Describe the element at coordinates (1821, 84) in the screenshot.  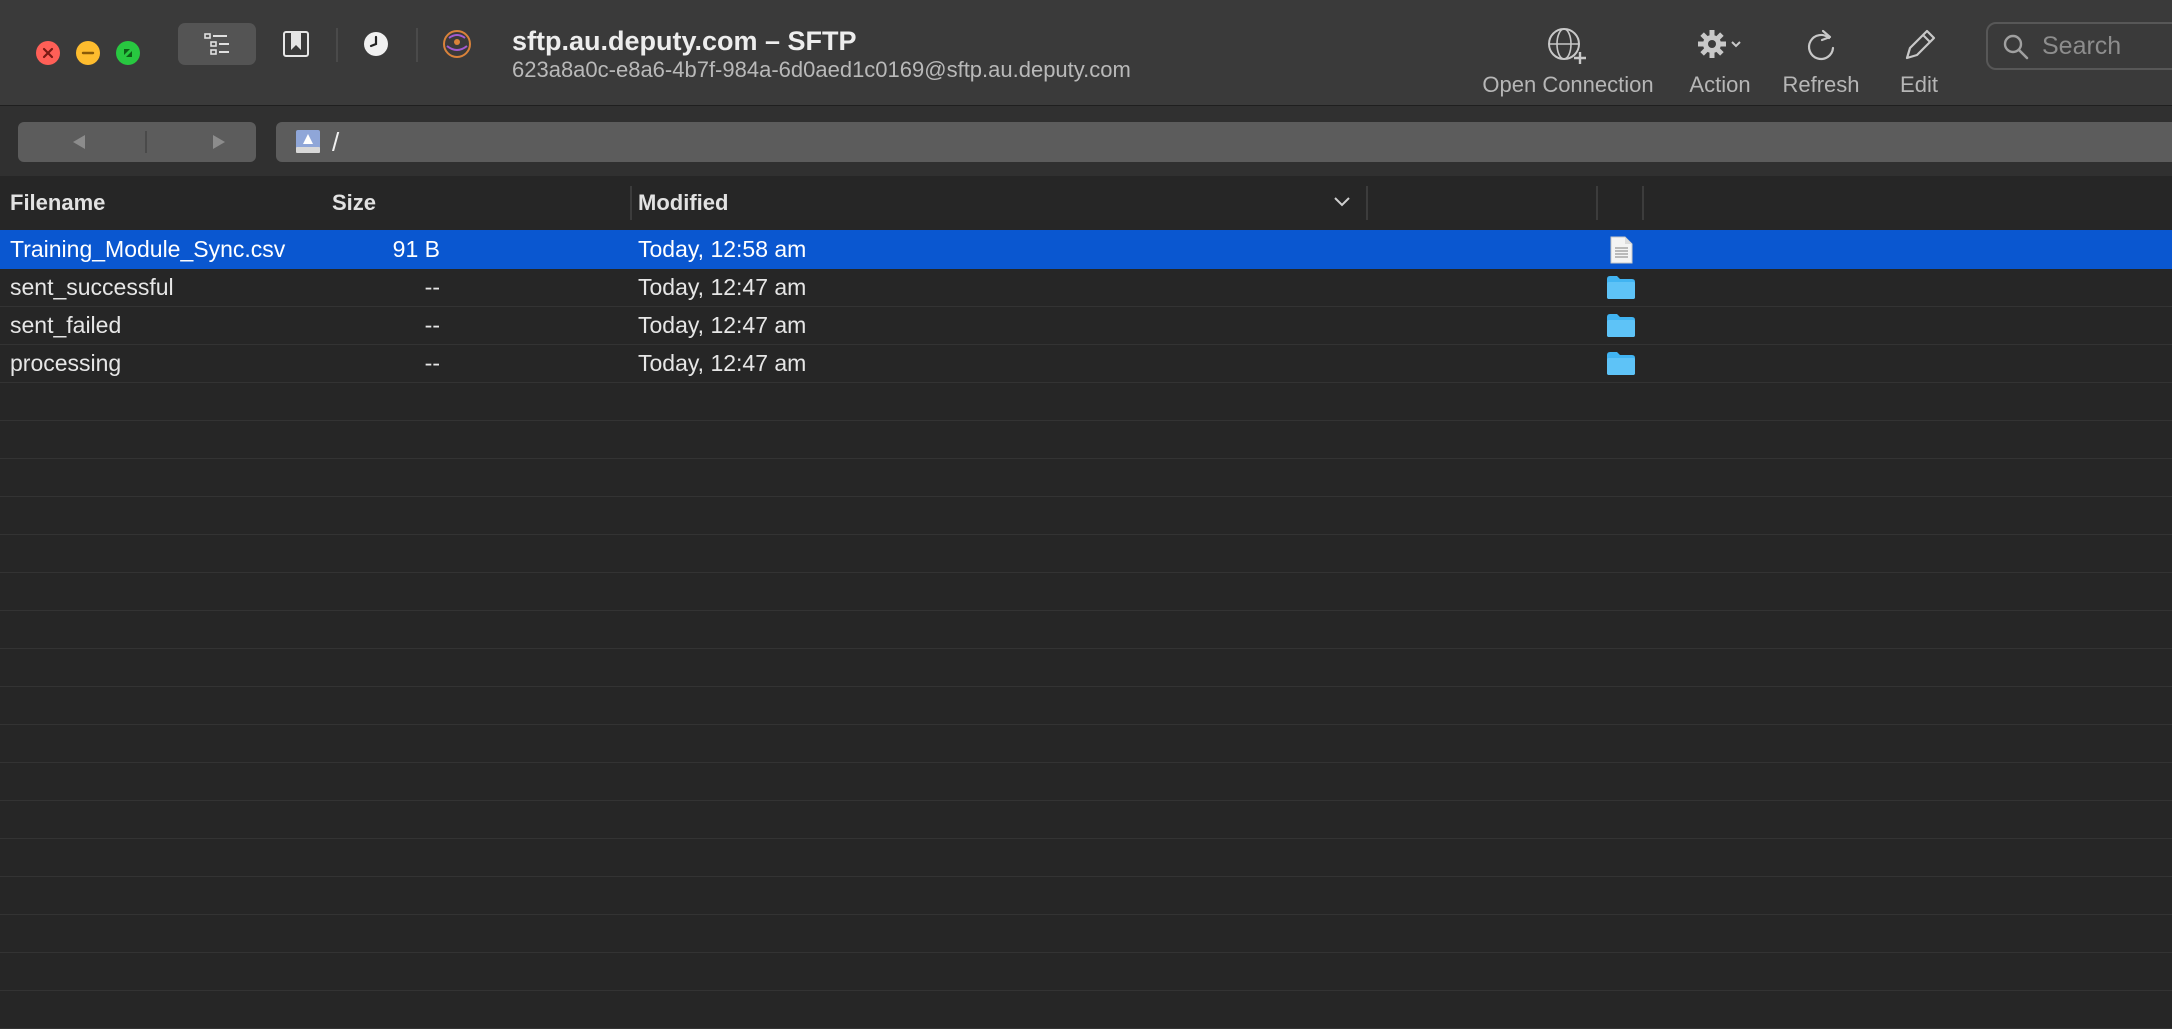
I see `refresh-label: Refresh` at that location.